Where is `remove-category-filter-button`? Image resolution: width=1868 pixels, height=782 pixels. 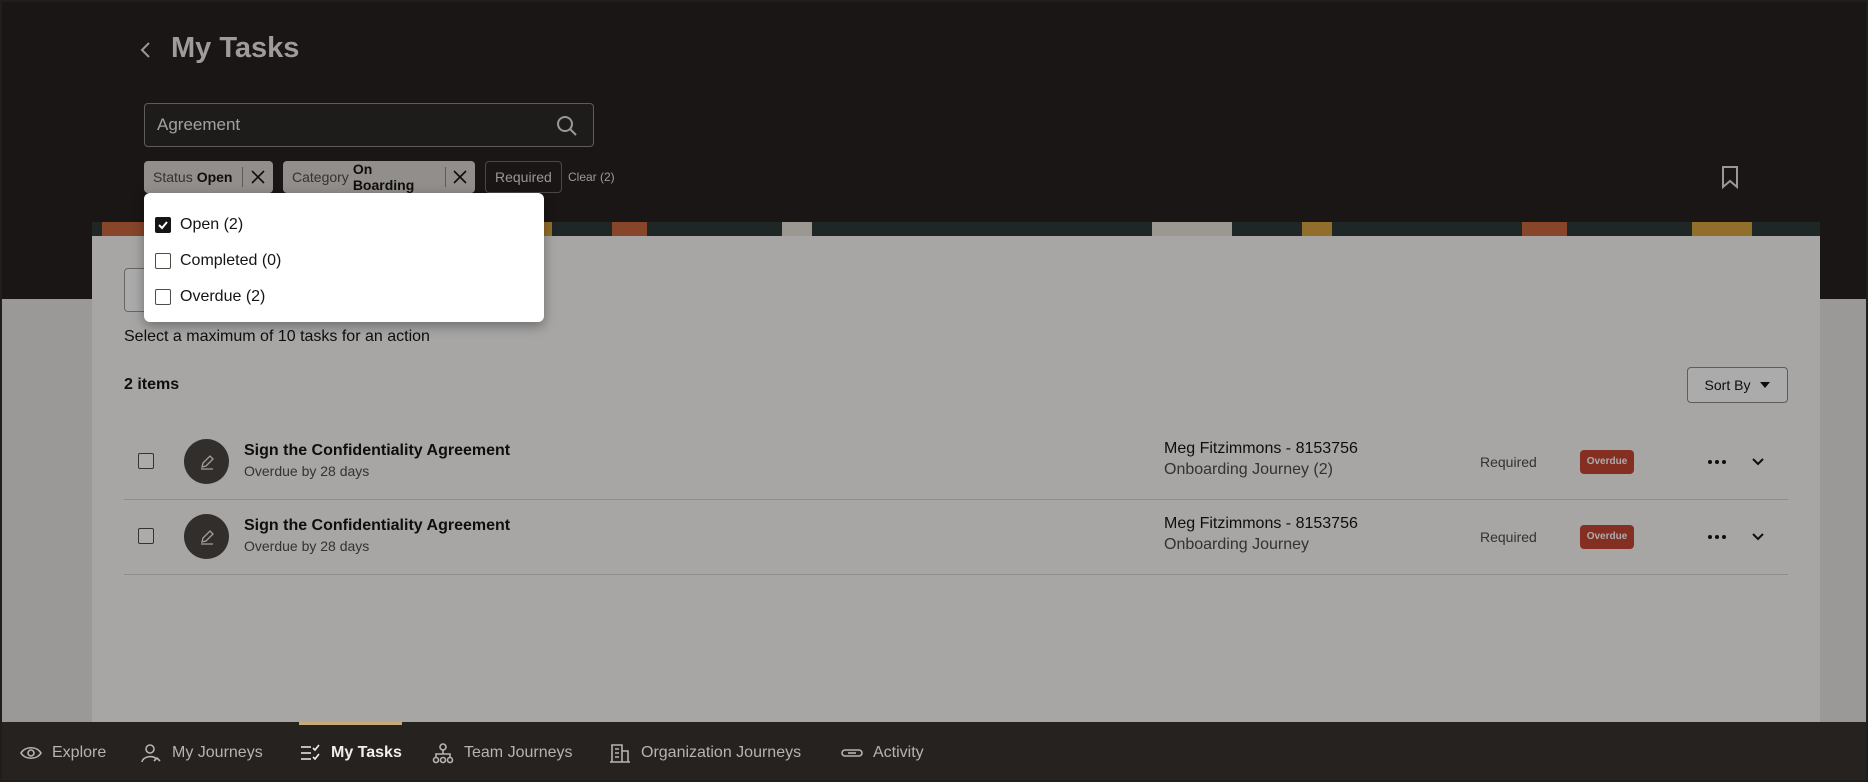
remove-category-filter-button is located at coordinates (460, 177).